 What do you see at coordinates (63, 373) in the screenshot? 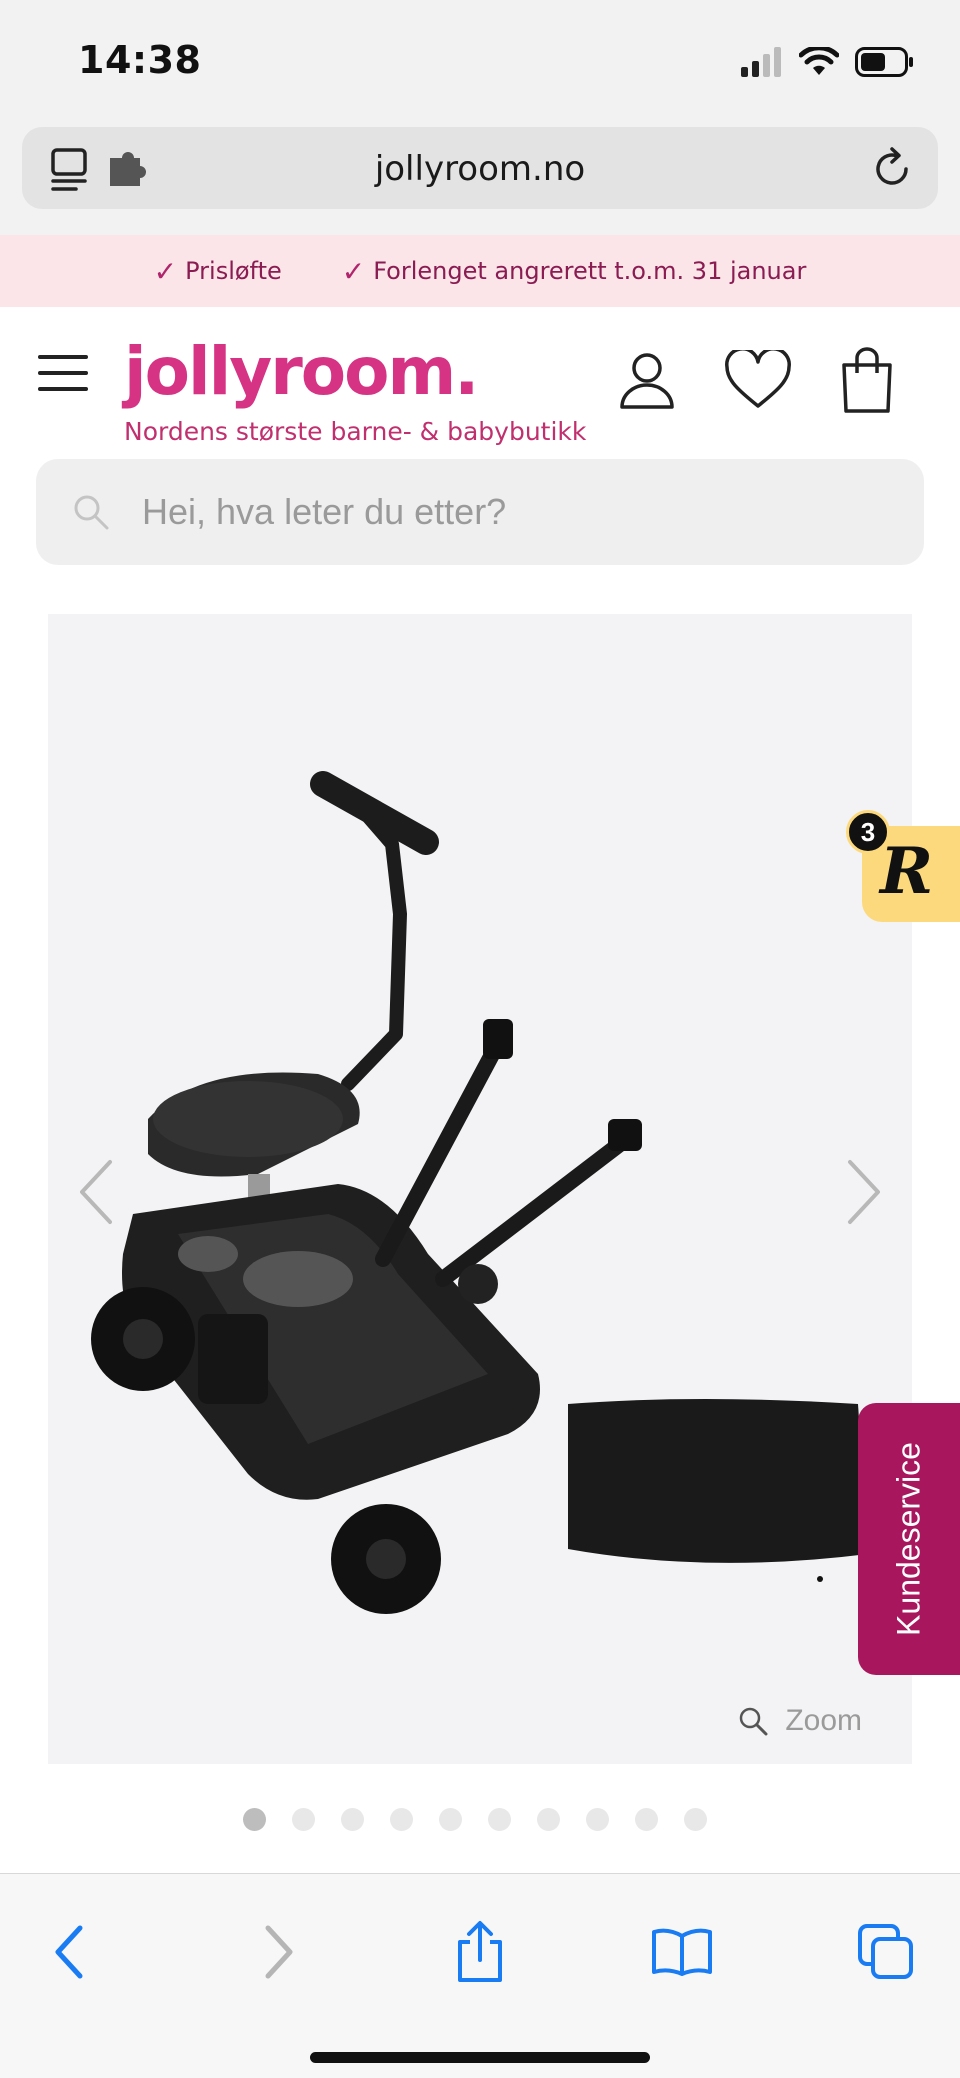
I see `menu-icon` at bounding box center [63, 373].